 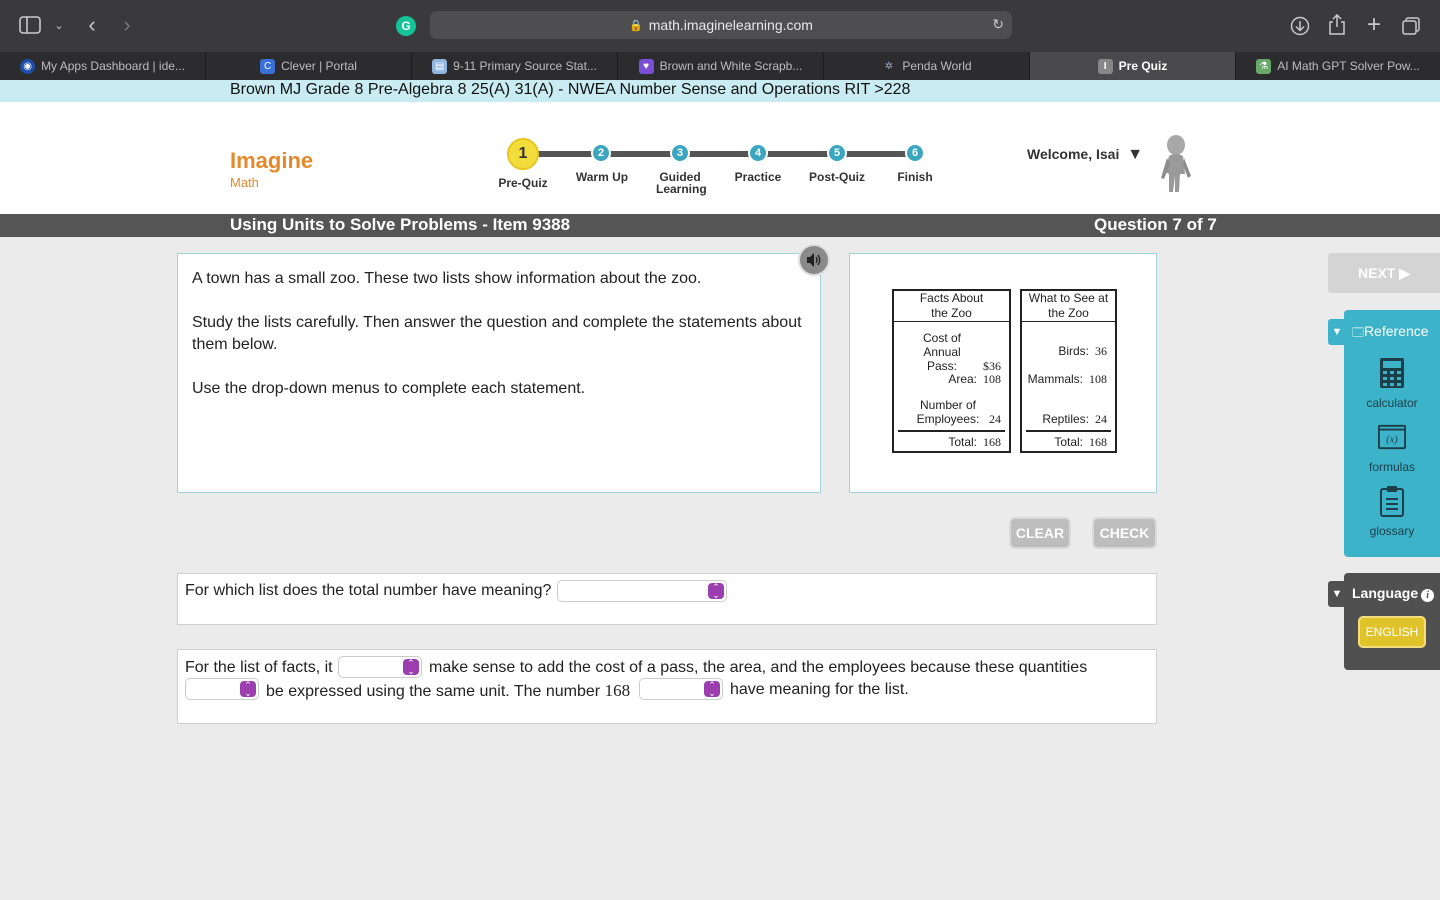 What do you see at coordinates (927, 66) in the screenshot?
I see `browser-tab: ✲ Penda World` at bounding box center [927, 66].